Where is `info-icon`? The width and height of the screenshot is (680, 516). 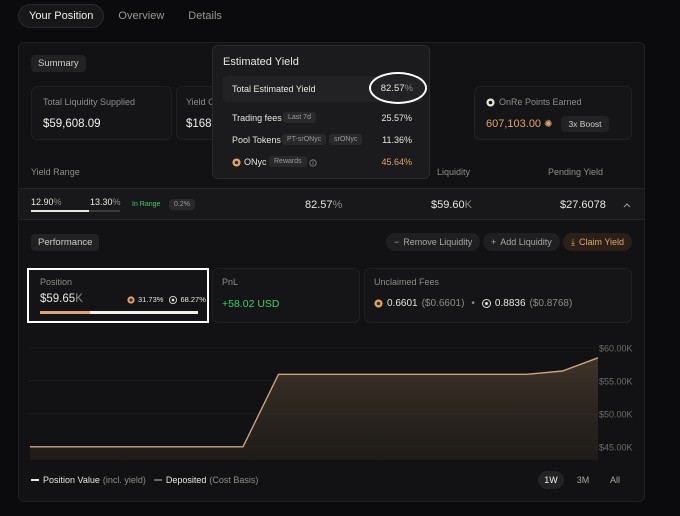
info-icon is located at coordinates (313, 163).